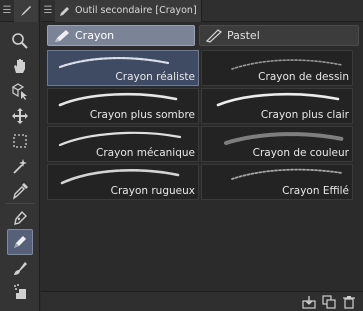  I want to click on brush-icon, so click(20, 268).